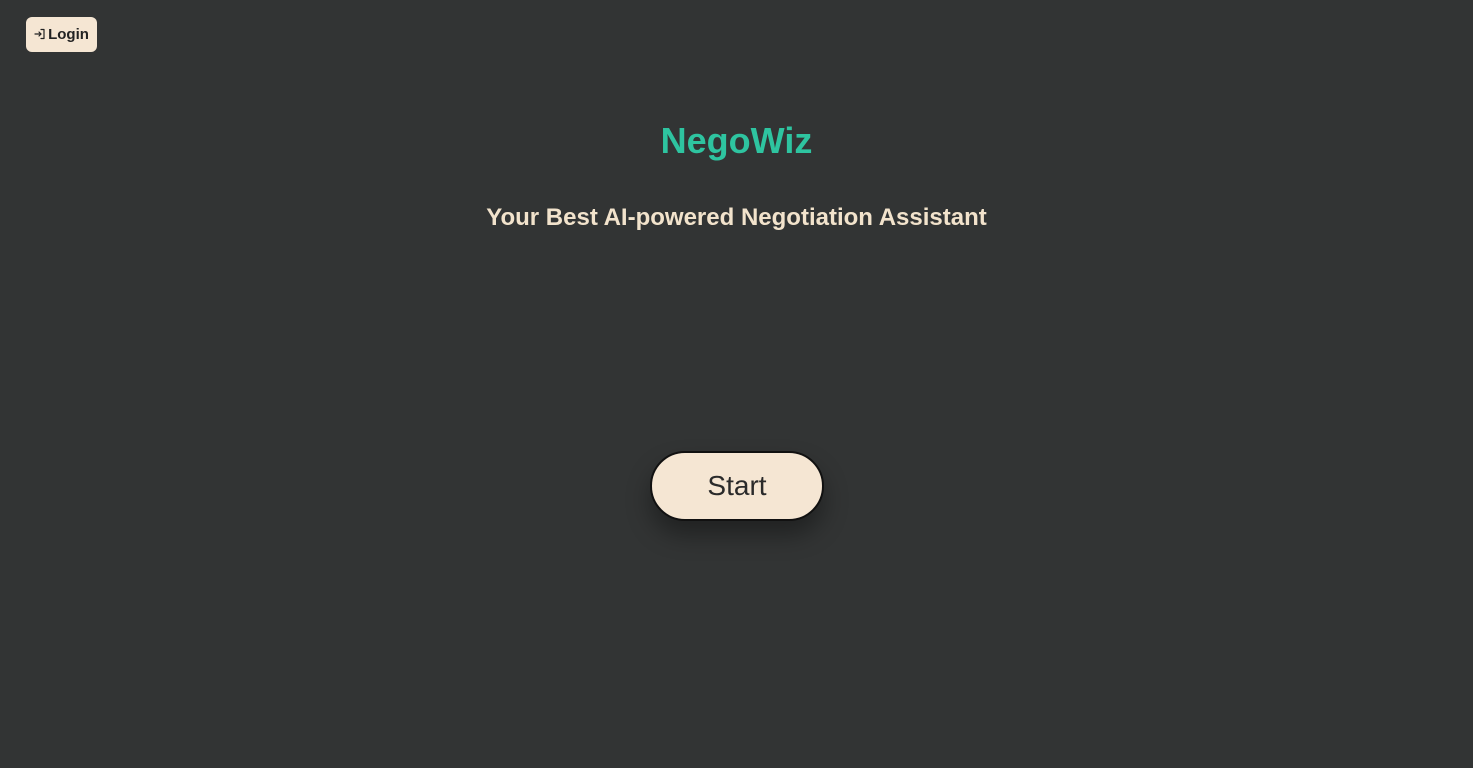 Image resolution: width=1473 pixels, height=768 pixels. Describe the element at coordinates (40, 34) in the screenshot. I see `login-icon` at that location.